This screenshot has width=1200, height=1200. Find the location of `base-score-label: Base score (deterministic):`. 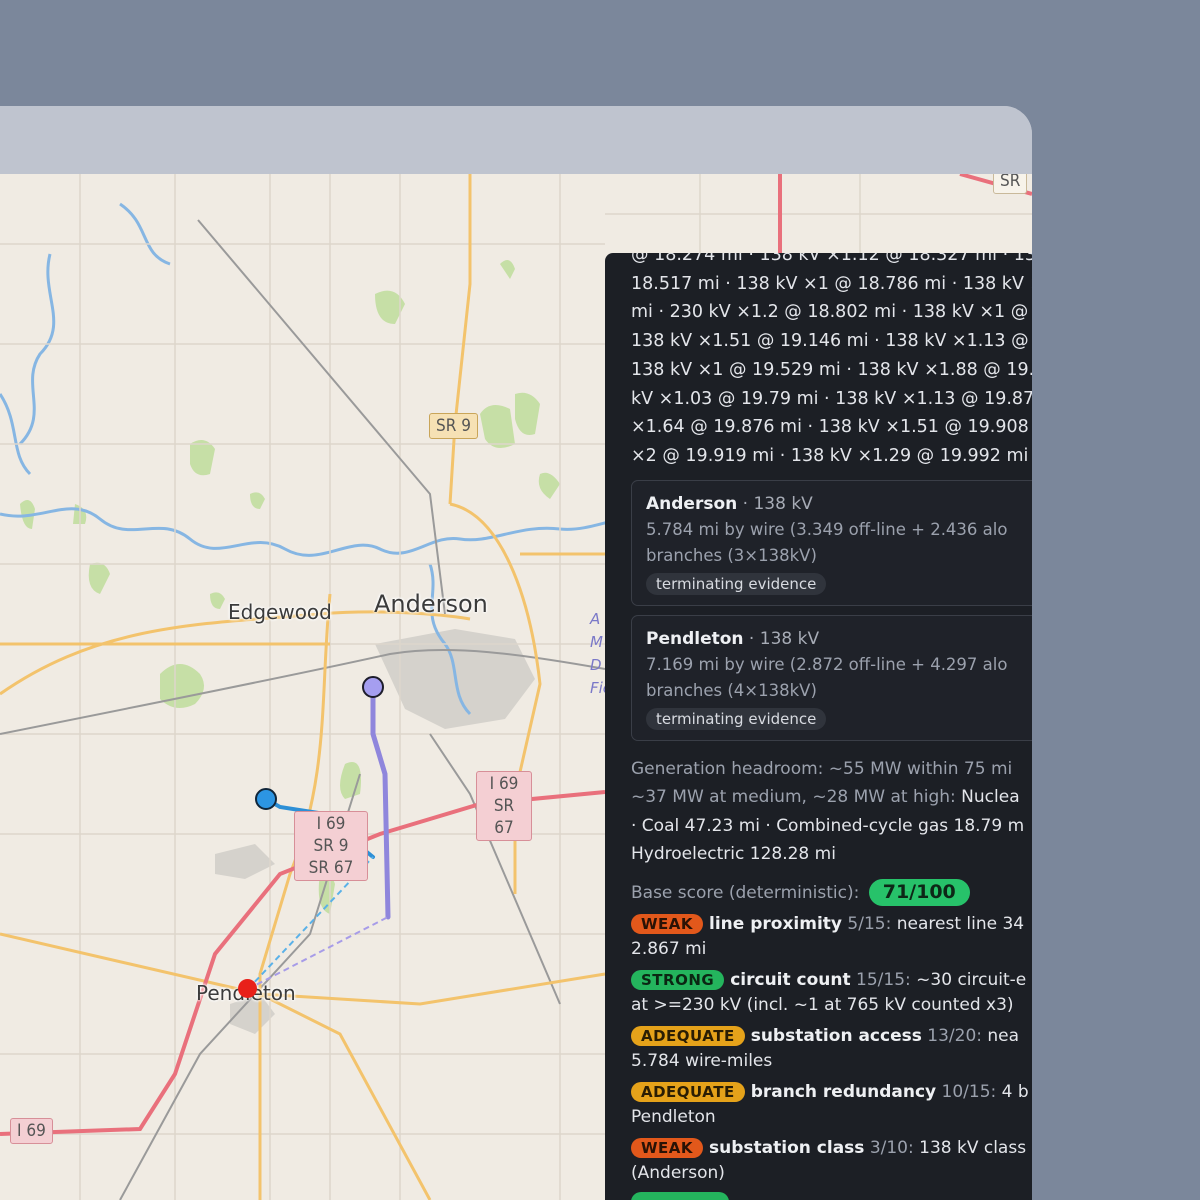

base-score-label: Base score (deterministic): is located at coordinates (745, 892).